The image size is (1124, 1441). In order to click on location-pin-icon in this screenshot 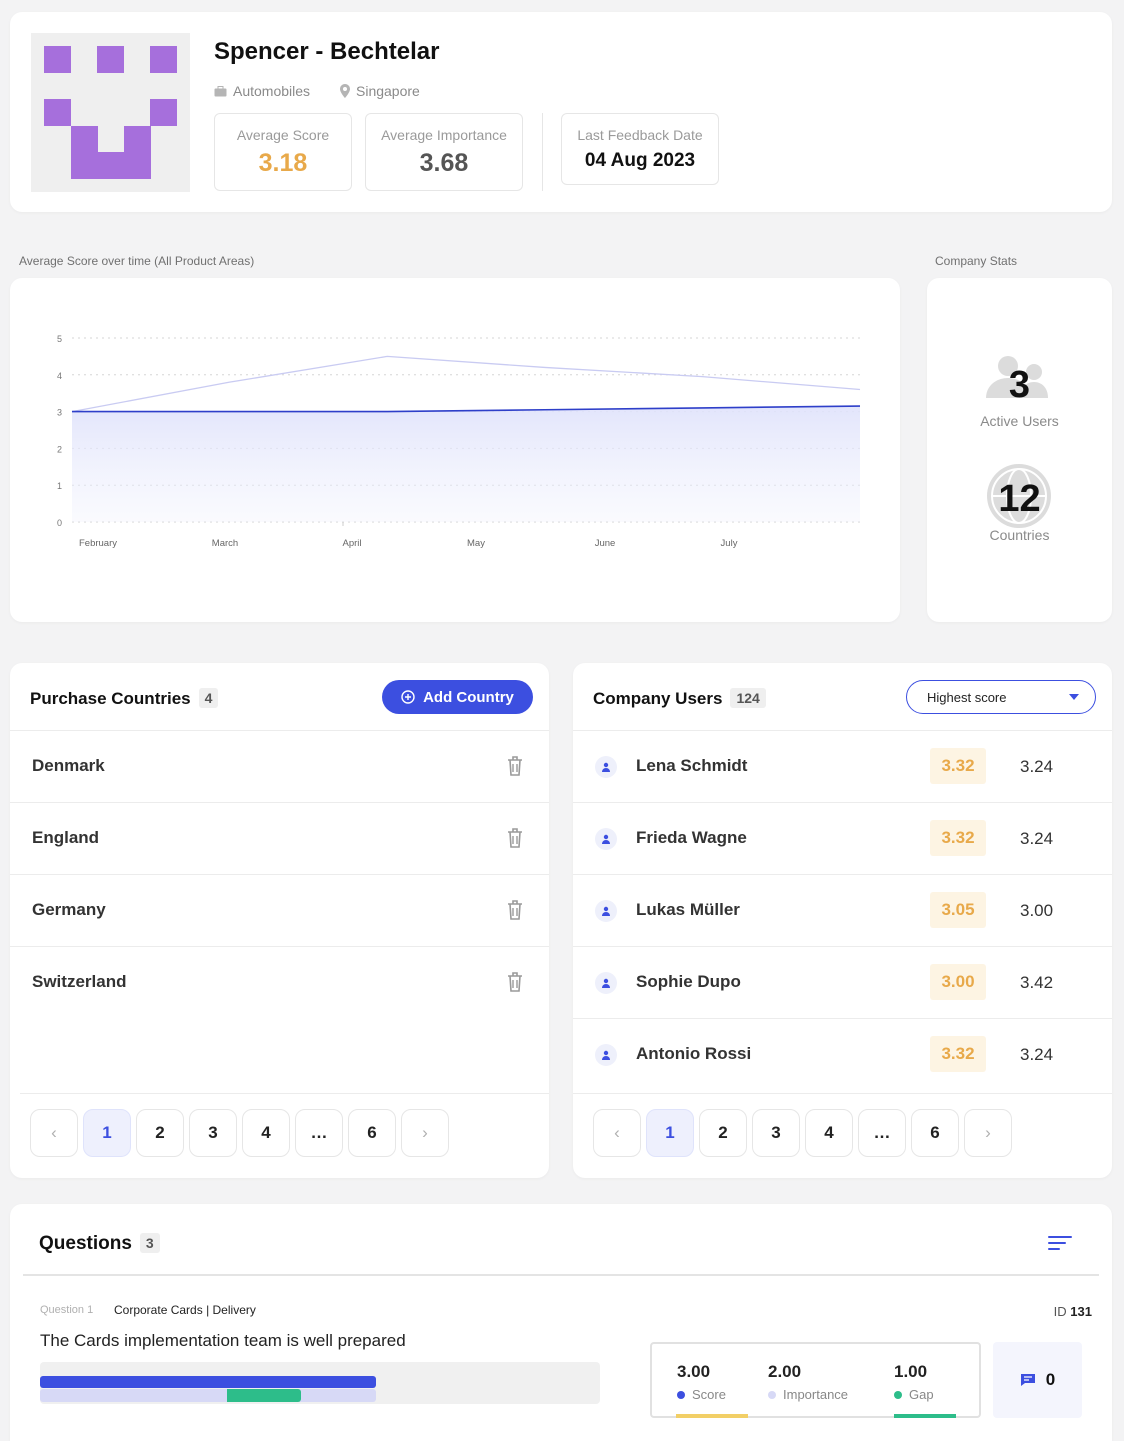, I will do `click(345, 91)`.